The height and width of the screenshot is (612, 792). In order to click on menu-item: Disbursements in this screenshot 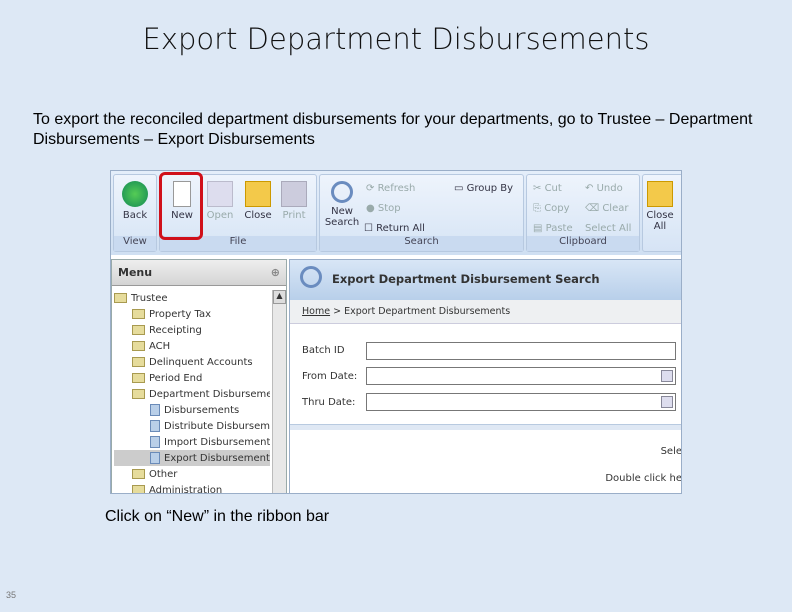, I will do `click(192, 410)`.